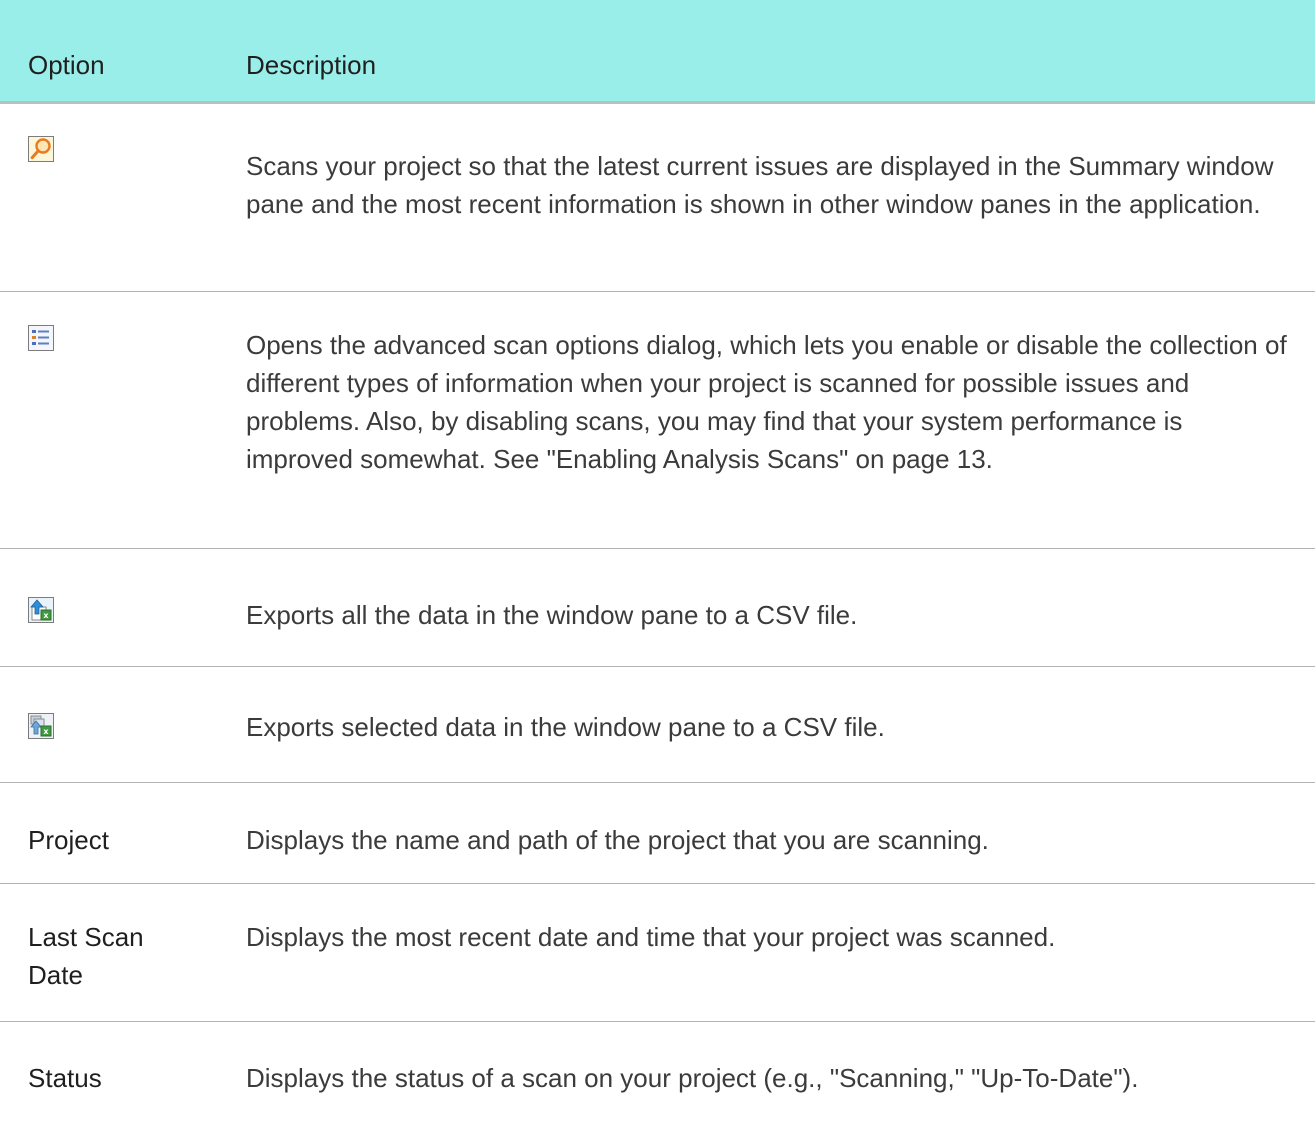 The image size is (1315, 1121). I want to click on scan-options-icon, so click(41, 338).